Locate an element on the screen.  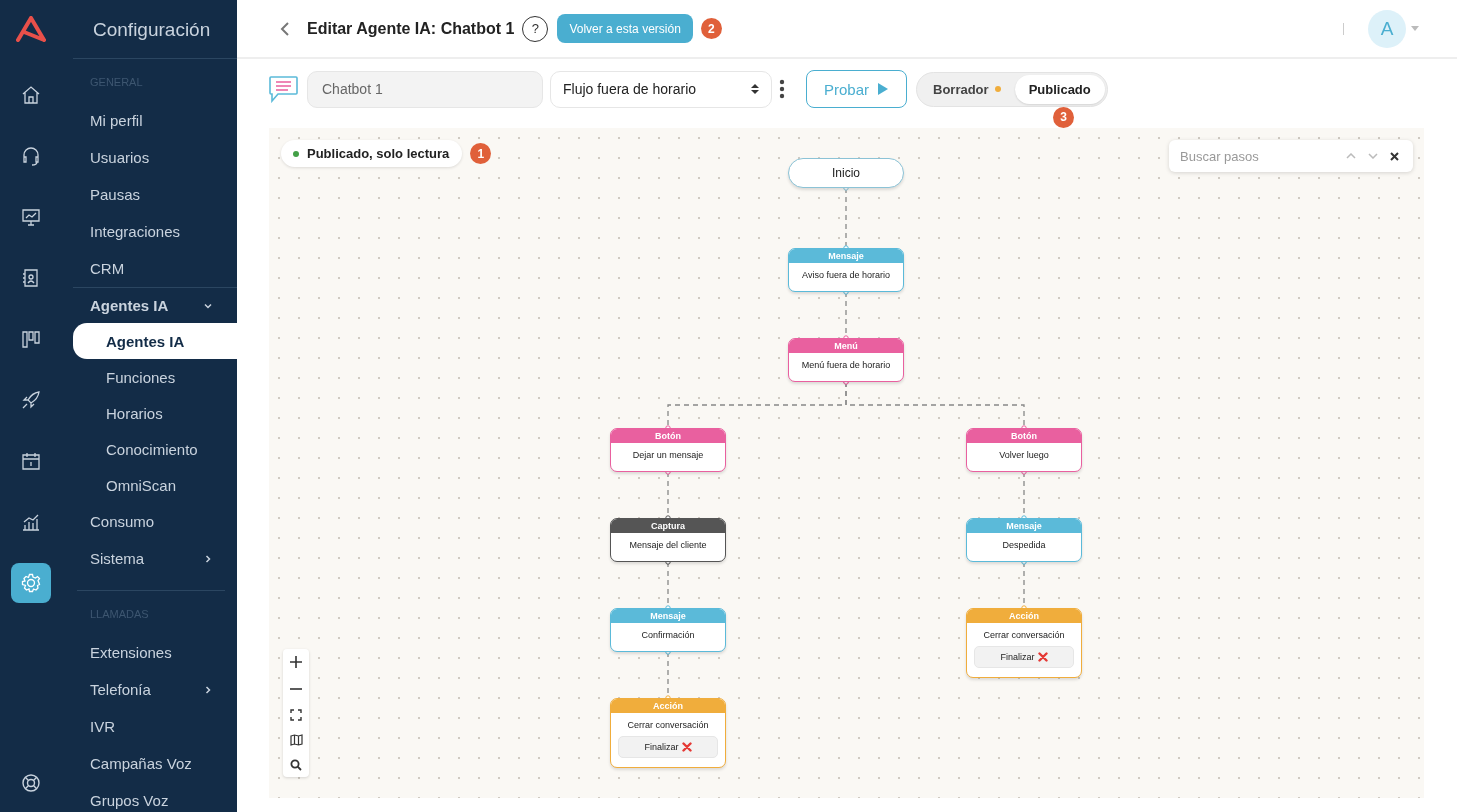
node-text: Dejar un mensaje is located at coordinates (668, 454).